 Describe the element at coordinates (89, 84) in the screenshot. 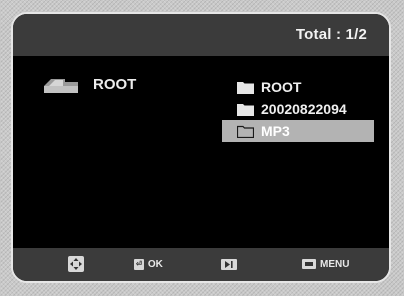

I see `current-folder: ROOT` at that location.